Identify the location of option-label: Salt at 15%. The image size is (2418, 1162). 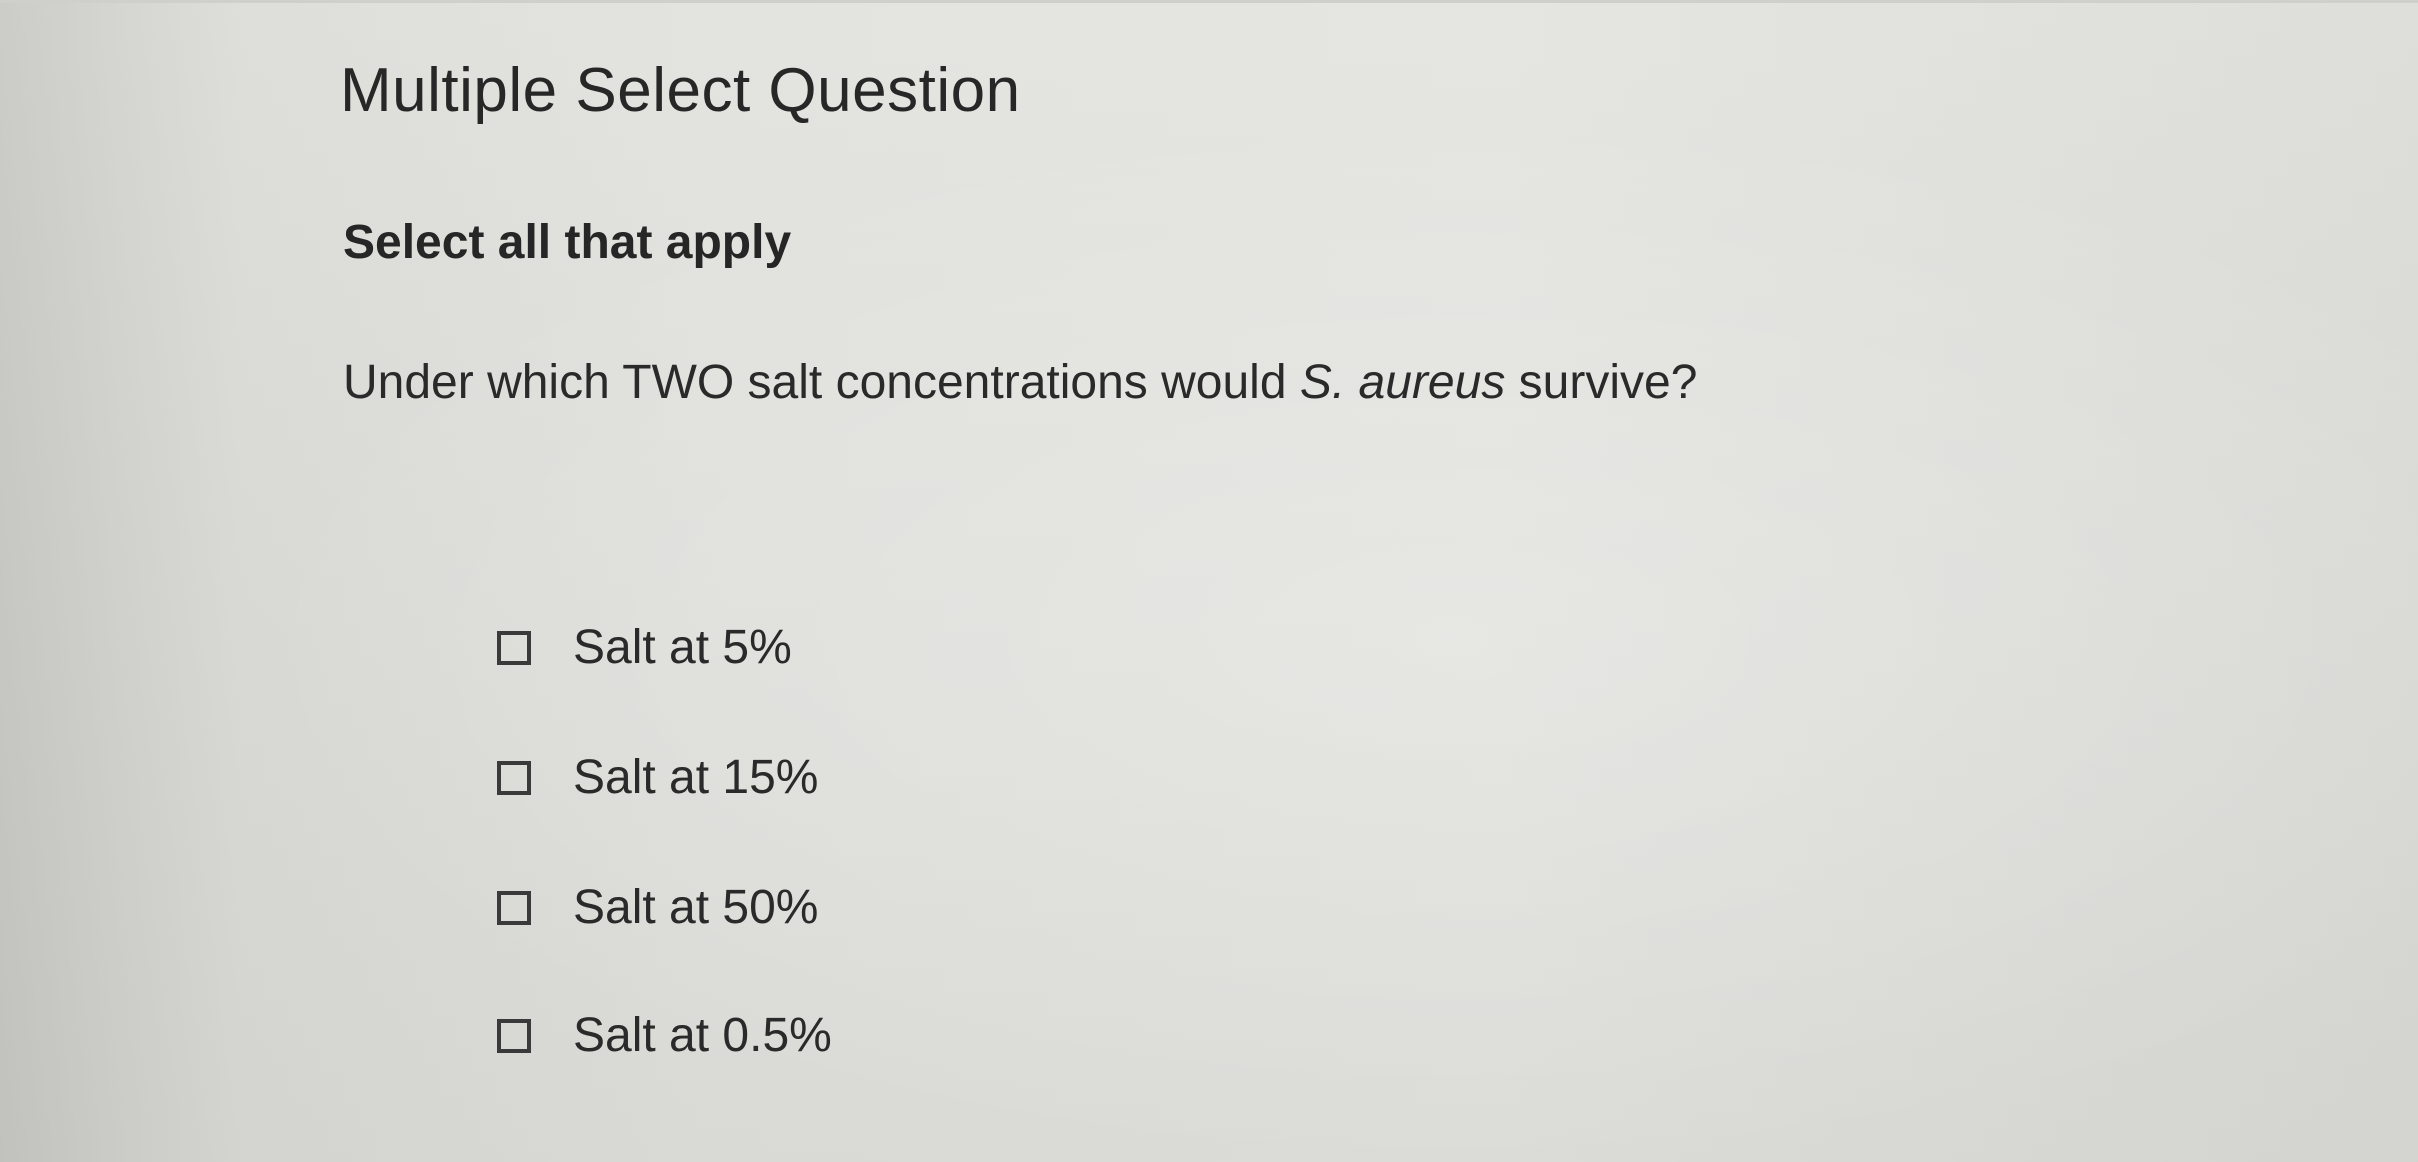
(696, 777).